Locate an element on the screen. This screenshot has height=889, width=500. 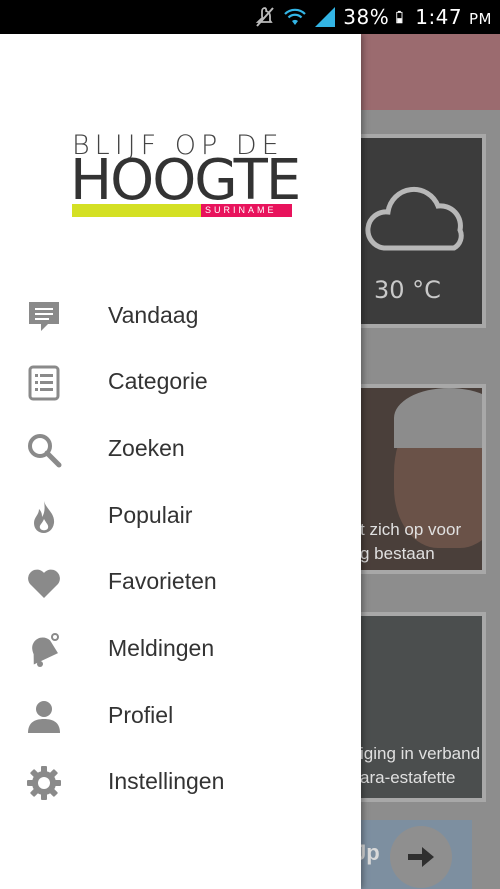
next-bar: Jp is located at coordinates (411, 854).